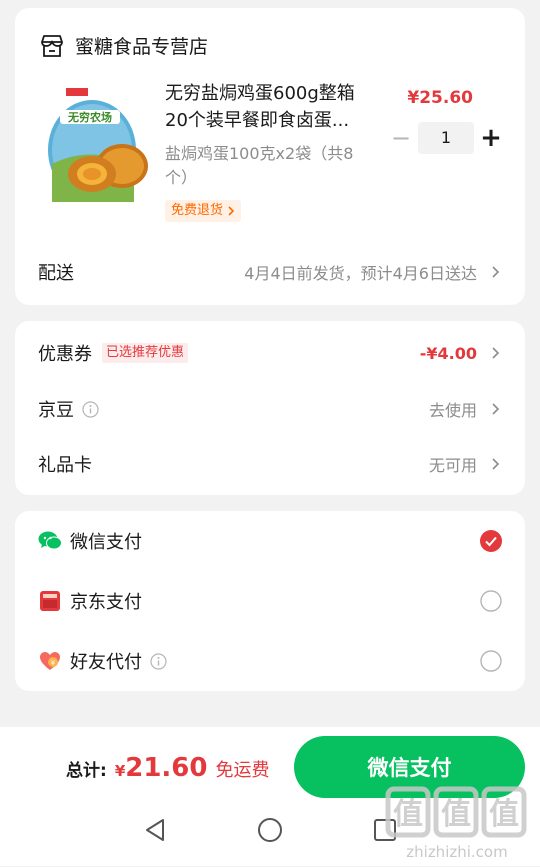 The width and height of the screenshot is (540, 867). What do you see at coordinates (270, 166) in the screenshot?
I see `product-spec: 盐焗鸡蛋100克x2袋（共8个）` at bounding box center [270, 166].